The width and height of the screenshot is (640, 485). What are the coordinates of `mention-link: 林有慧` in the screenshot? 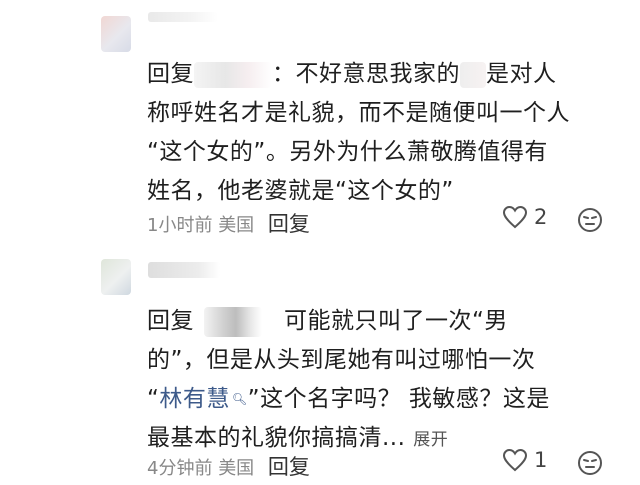 It's located at (194, 399).